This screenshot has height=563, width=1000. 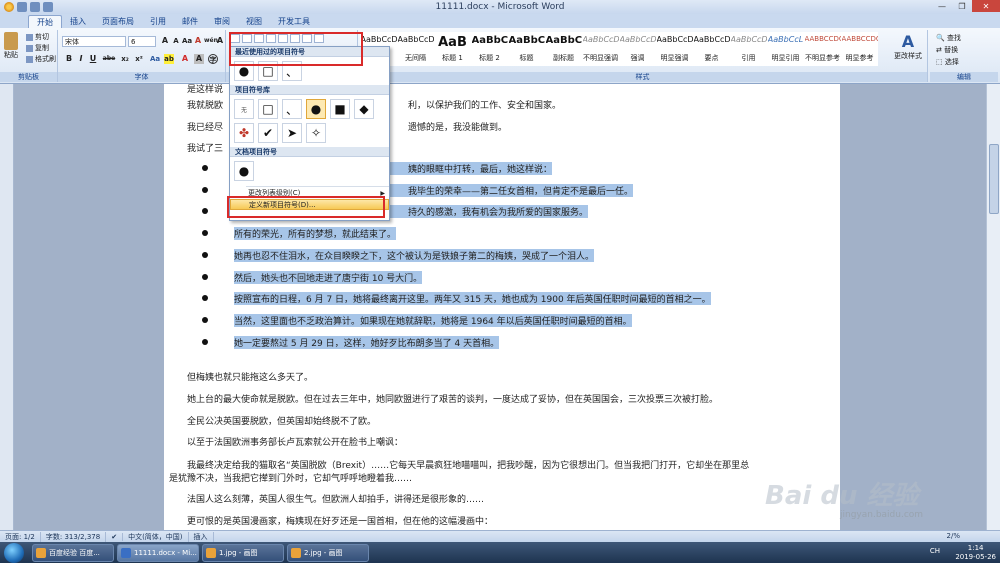 I want to click on format-painter-button: 格式刷, so click(x=41, y=59).